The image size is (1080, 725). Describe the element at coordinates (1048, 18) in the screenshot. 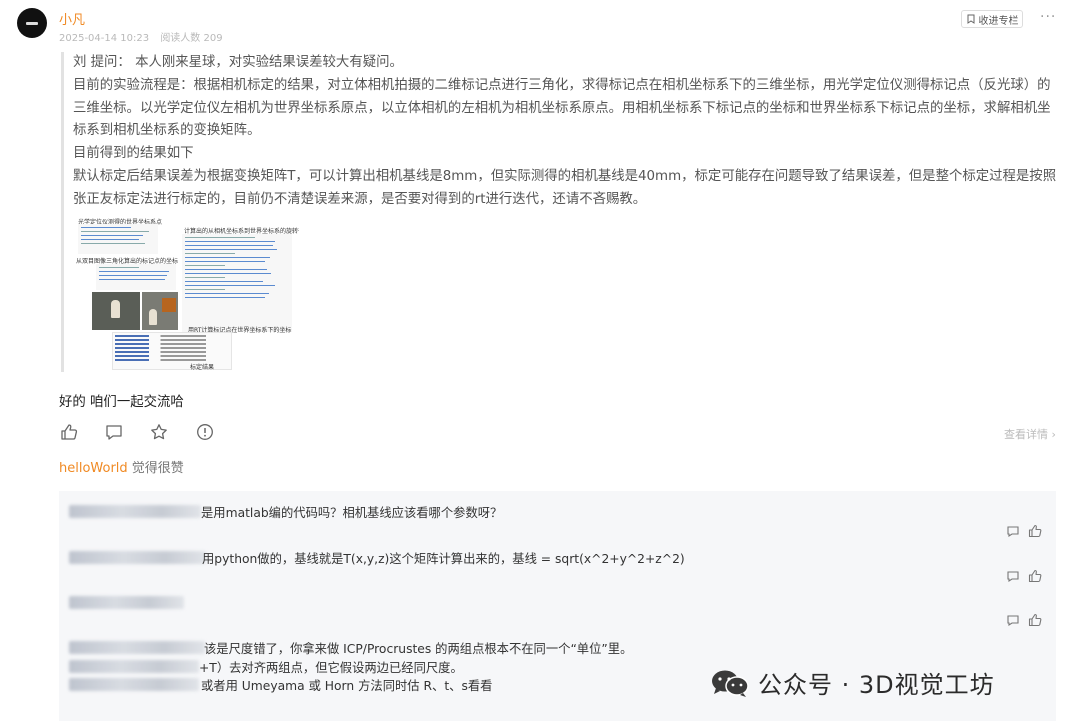

I see `more-icon: ···` at that location.